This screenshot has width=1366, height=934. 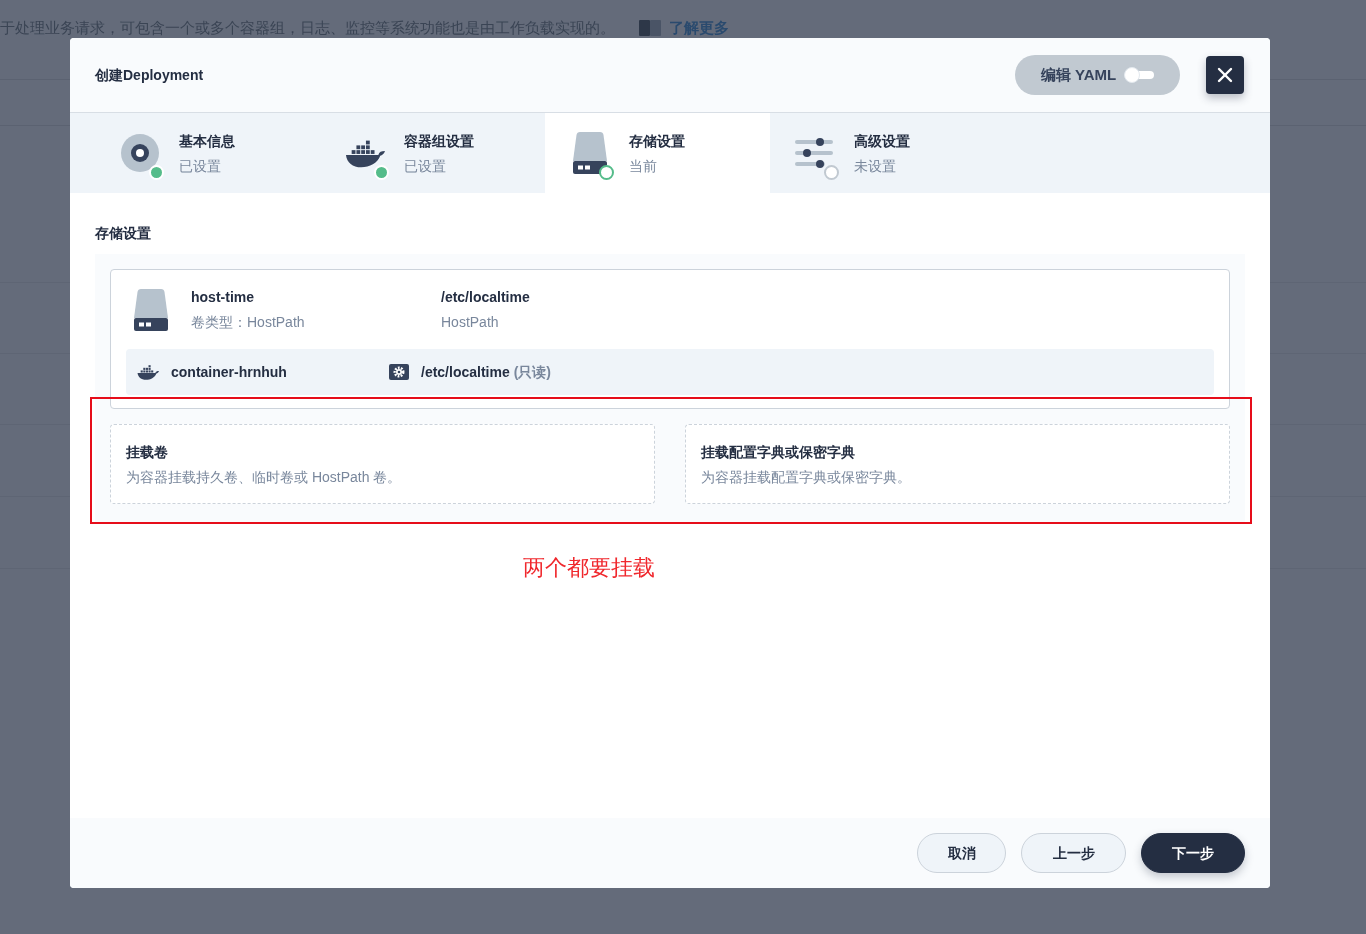 What do you see at coordinates (1193, 853) in the screenshot?
I see `footer-button: 下一步` at bounding box center [1193, 853].